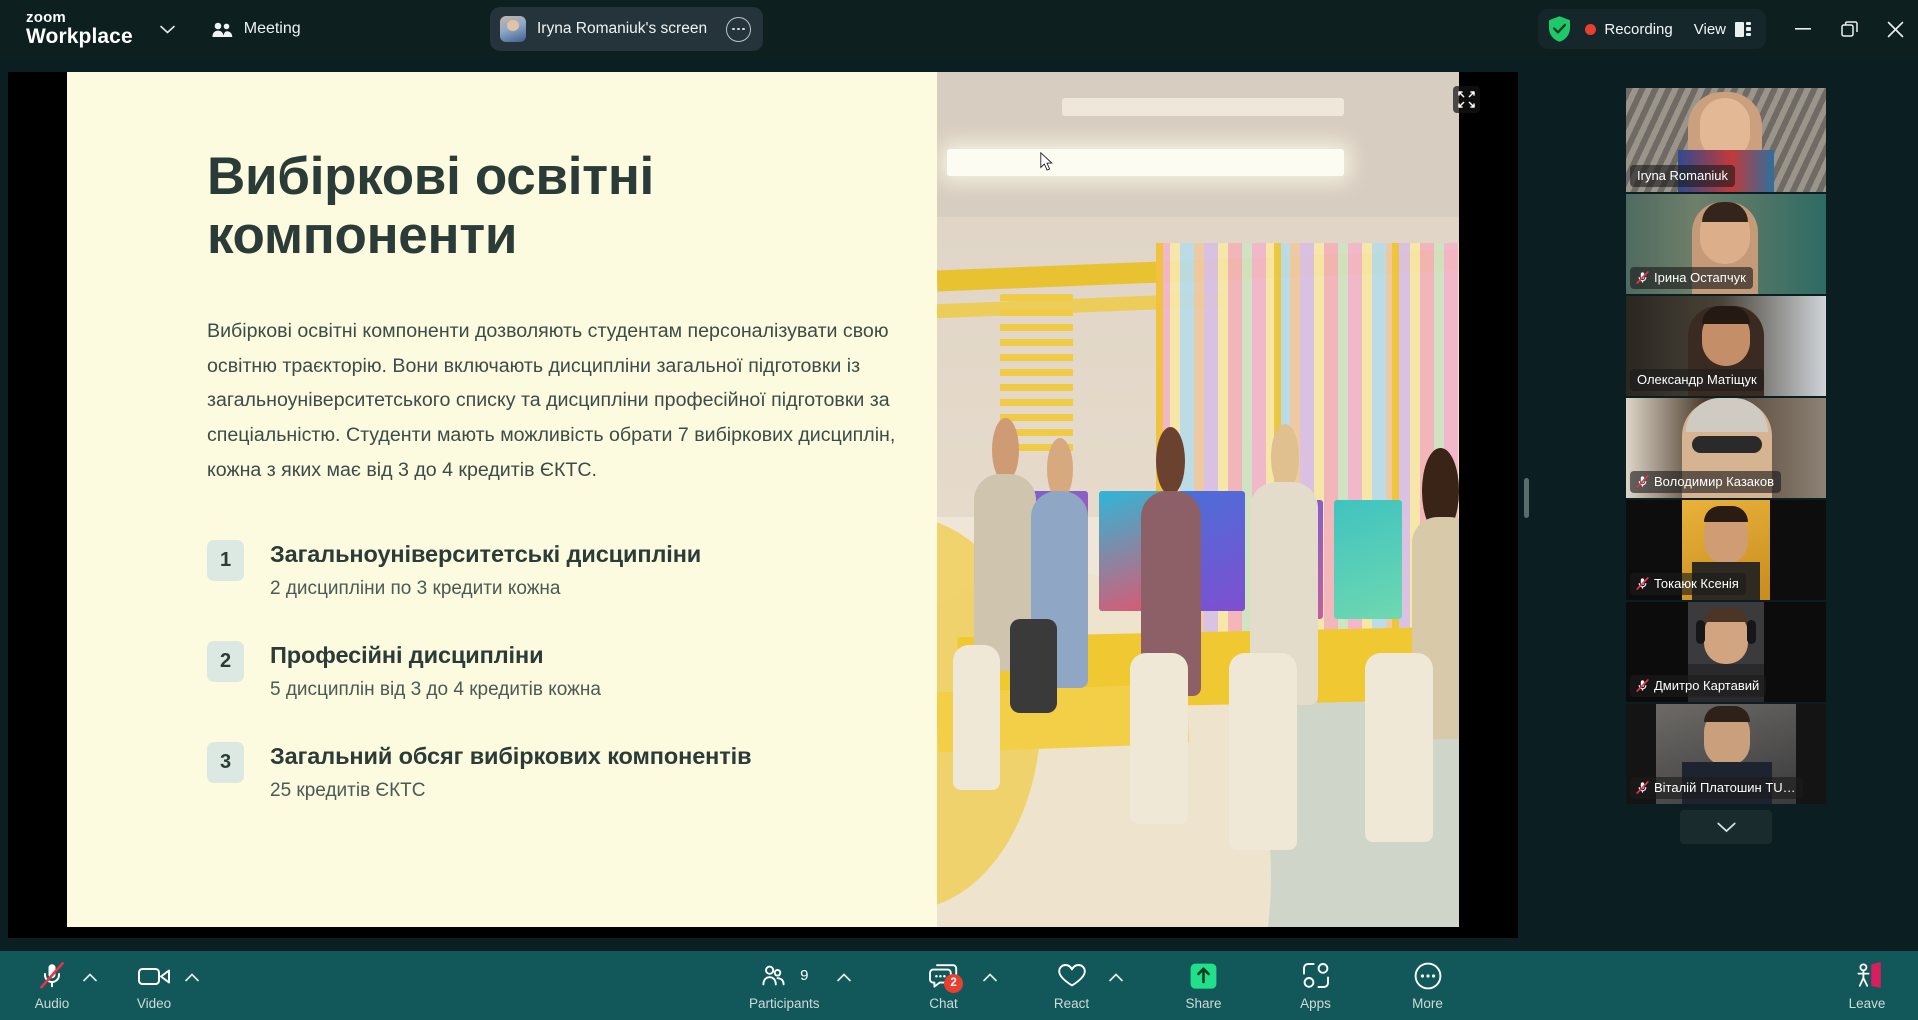 The width and height of the screenshot is (1918, 1020). Describe the element at coordinates (1726, 140) in the screenshot. I see `participant-tile: Iryna Romaniuk` at that location.